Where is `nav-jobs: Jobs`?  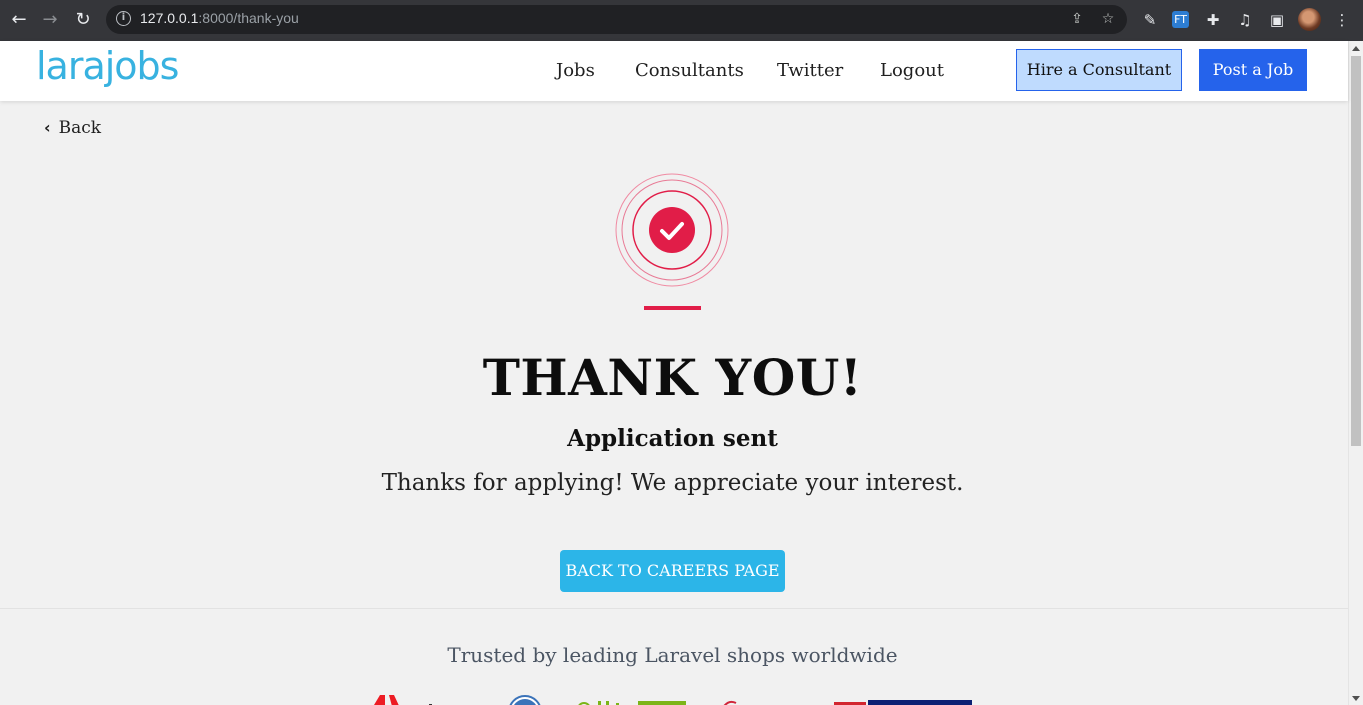 nav-jobs: Jobs is located at coordinates (575, 70).